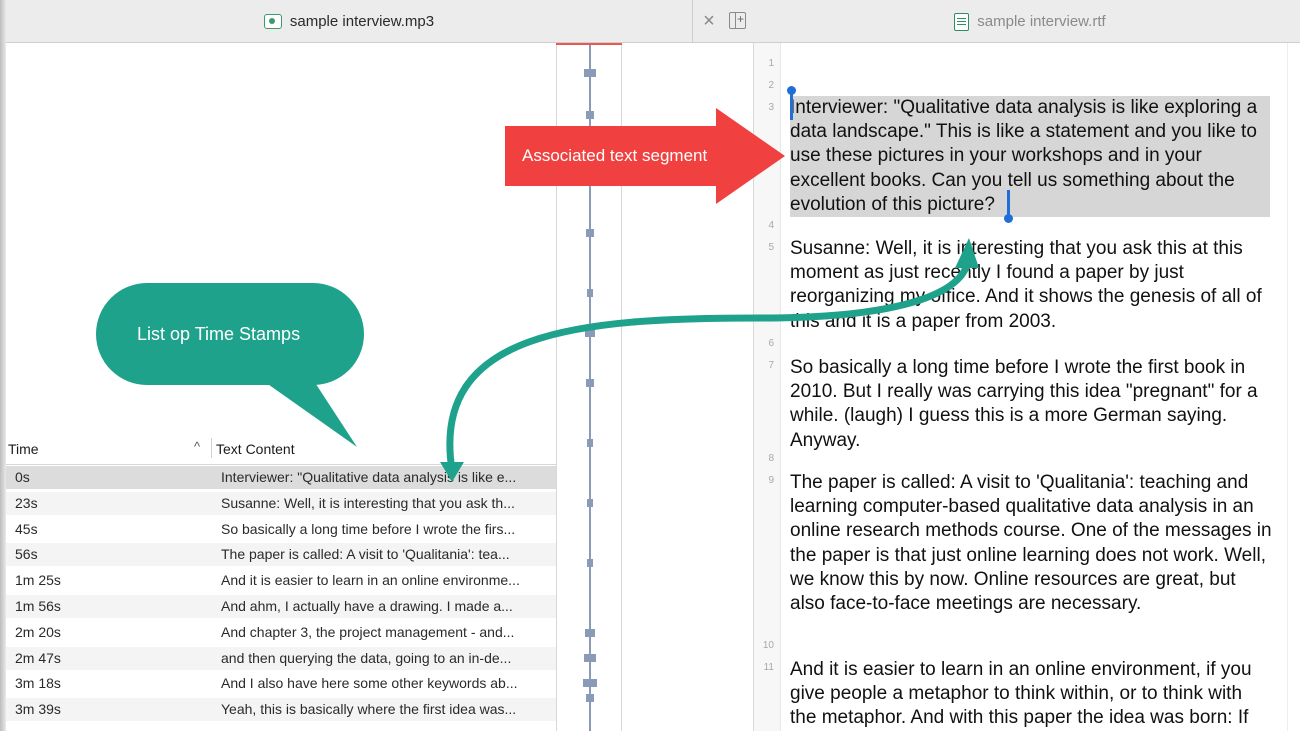 This screenshot has height=731, width=1300. Describe the element at coordinates (306, 411) in the screenshot. I see `bubble-tail` at that location.